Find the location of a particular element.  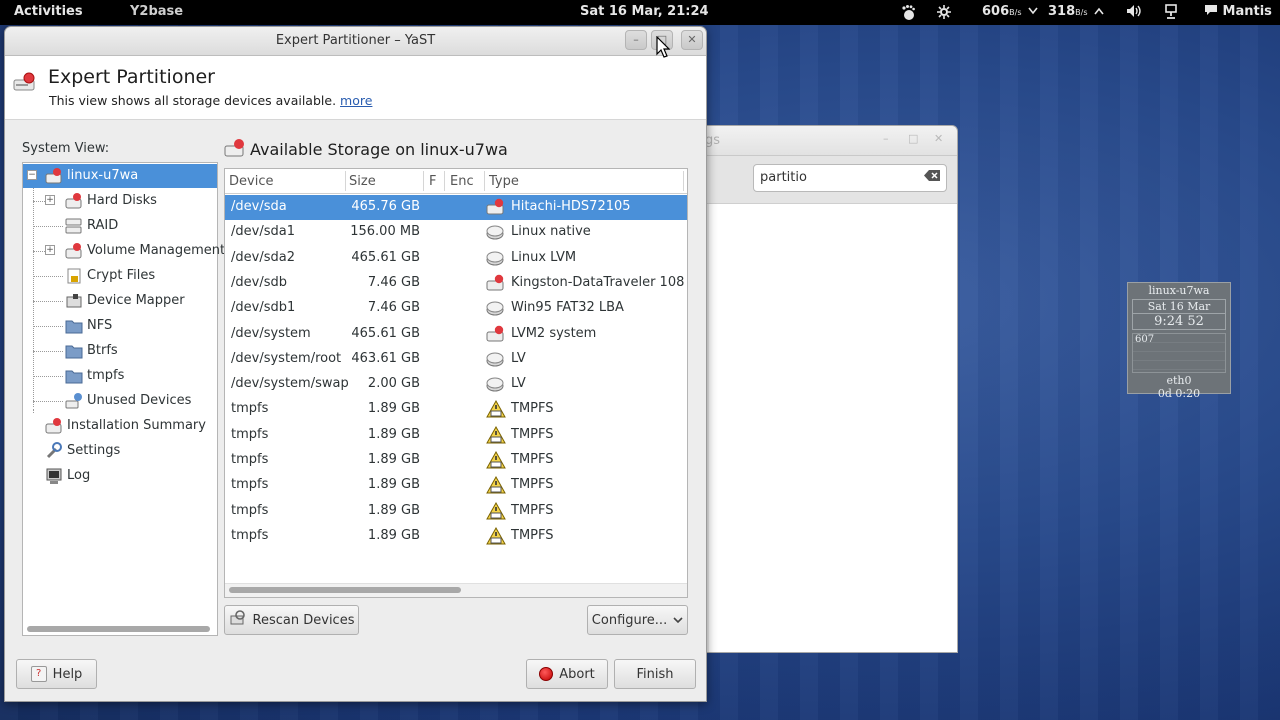

tree-item-label: Btrfs is located at coordinates (102, 350).